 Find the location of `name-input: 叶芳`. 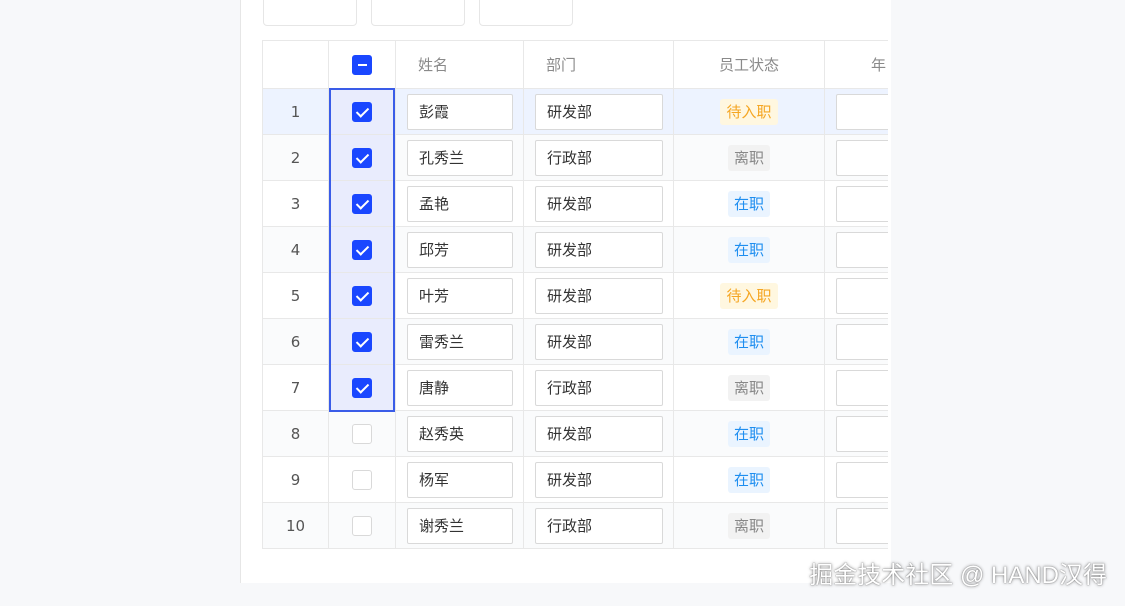

name-input: 叶芳 is located at coordinates (460, 295).